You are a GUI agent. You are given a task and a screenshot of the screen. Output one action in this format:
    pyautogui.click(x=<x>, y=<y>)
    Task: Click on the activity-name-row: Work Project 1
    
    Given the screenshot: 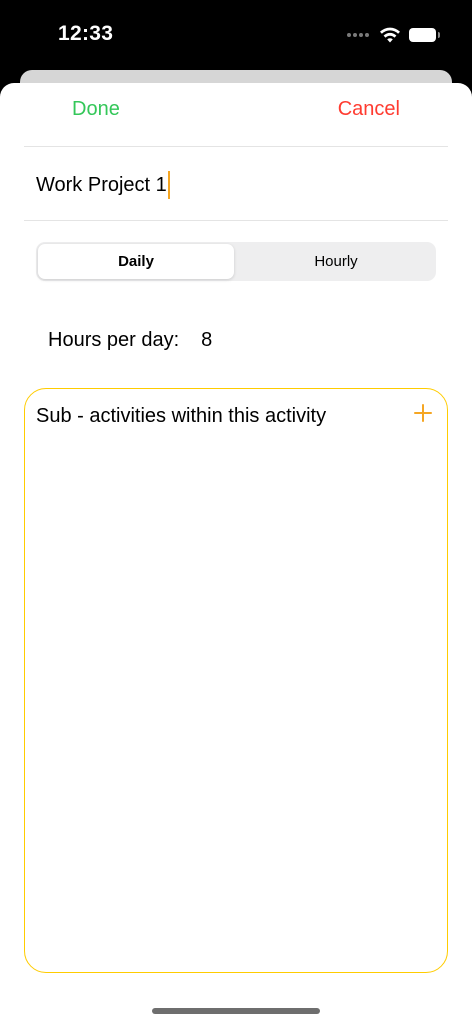 What is the action you would take?
    pyautogui.click(x=236, y=184)
    